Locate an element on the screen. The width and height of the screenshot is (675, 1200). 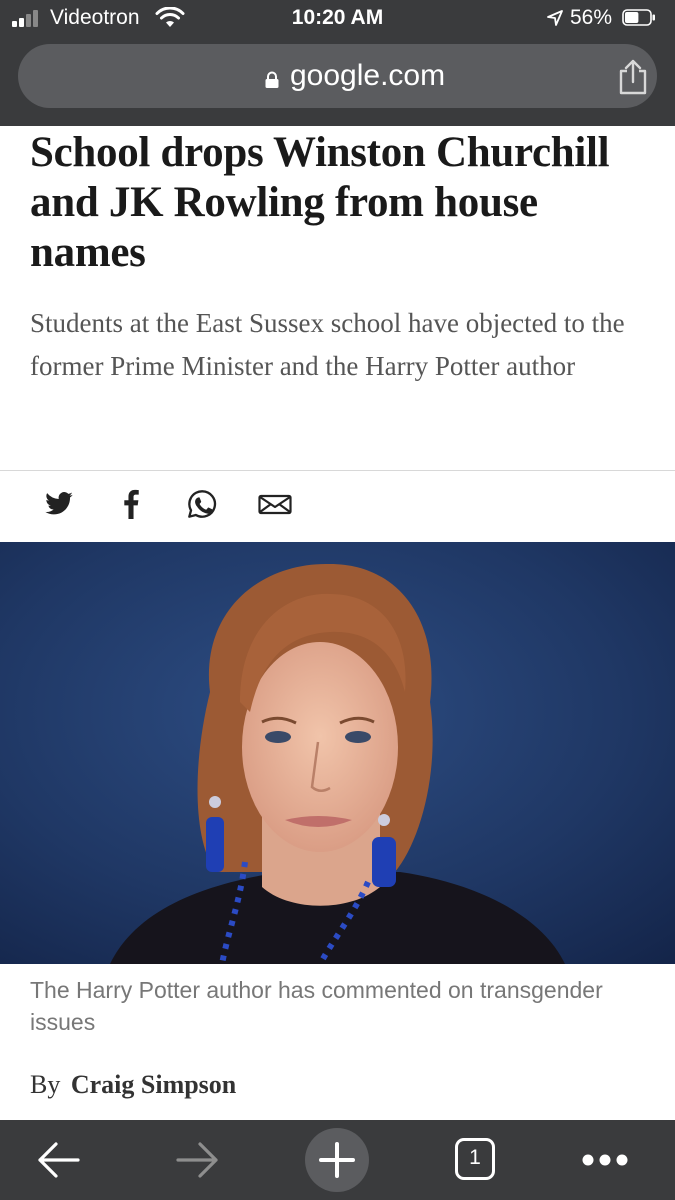
browser-toolbar: 1 is located at coordinates (337, 1160).